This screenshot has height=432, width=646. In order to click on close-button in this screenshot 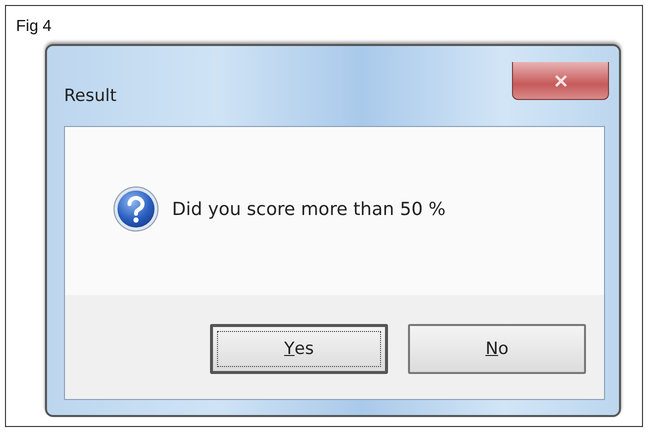, I will do `click(560, 81)`.